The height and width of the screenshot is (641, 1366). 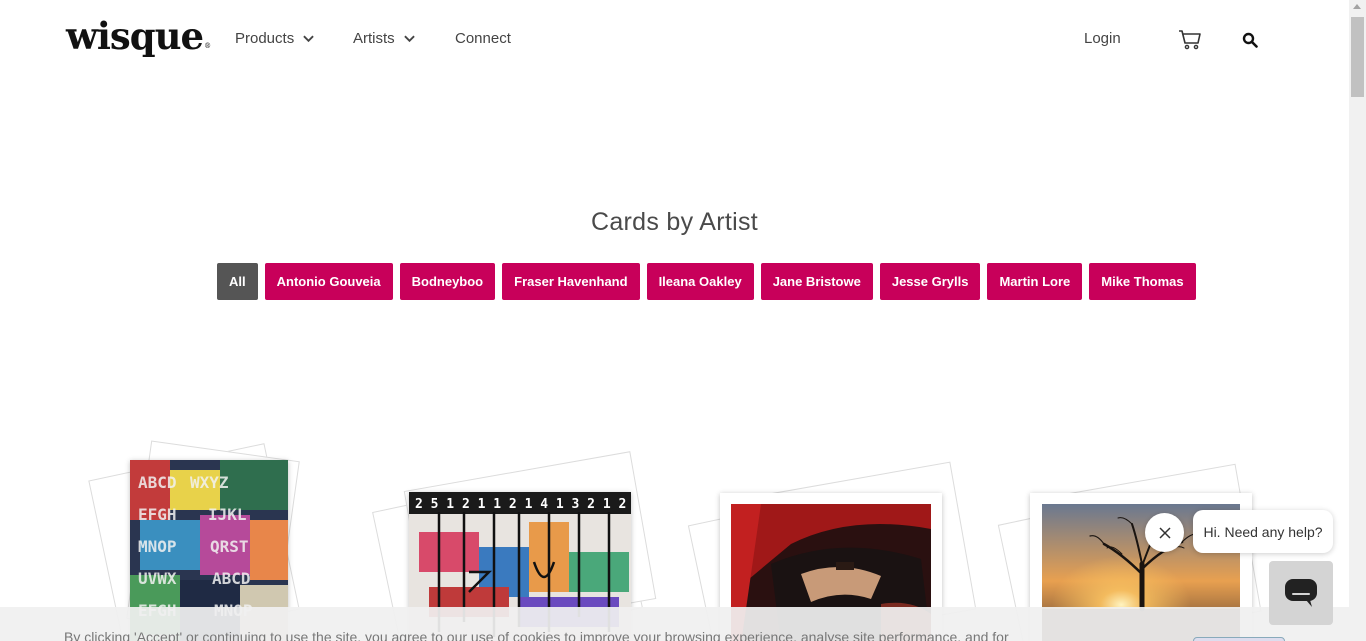 What do you see at coordinates (1190, 40) in the screenshot?
I see `cart-icon` at bounding box center [1190, 40].